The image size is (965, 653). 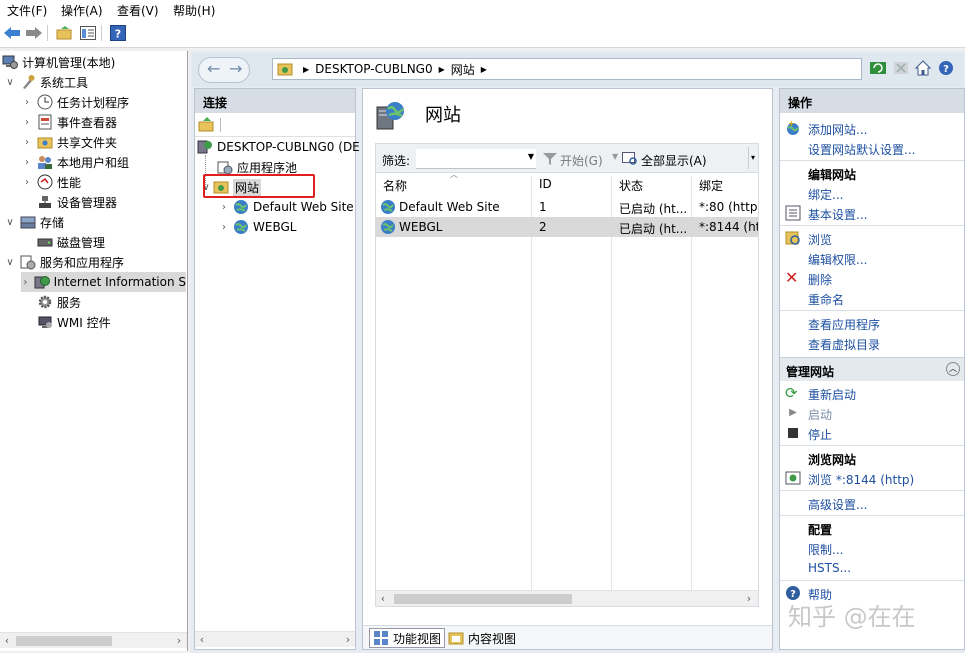 What do you see at coordinates (103, 282) in the screenshot?
I see `tree-iis: › Internet Information S` at bounding box center [103, 282].